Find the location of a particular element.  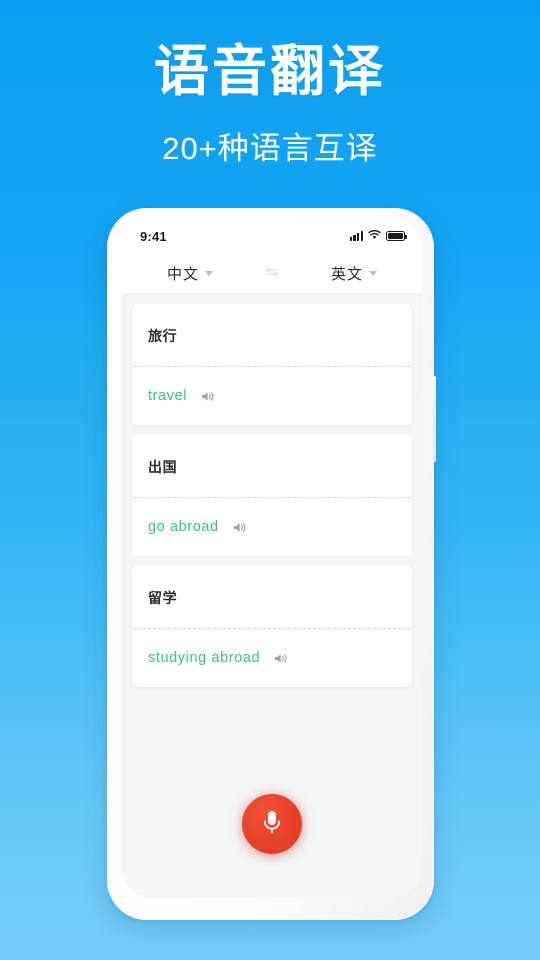

promo-subtitle: 20+种语言互译 is located at coordinates (270, 149).